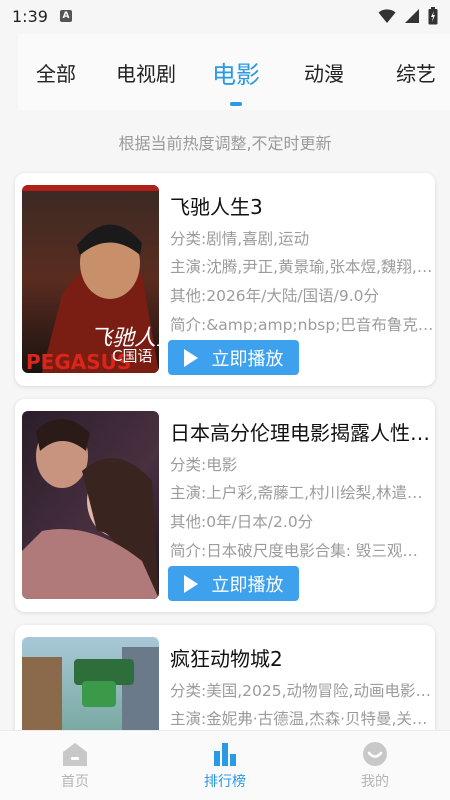 This screenshot has height=800, width=450. What do you see at coordinates (236, 103) in the screenshot?
I see `tab-indicator` at bounding box center [236, 103].